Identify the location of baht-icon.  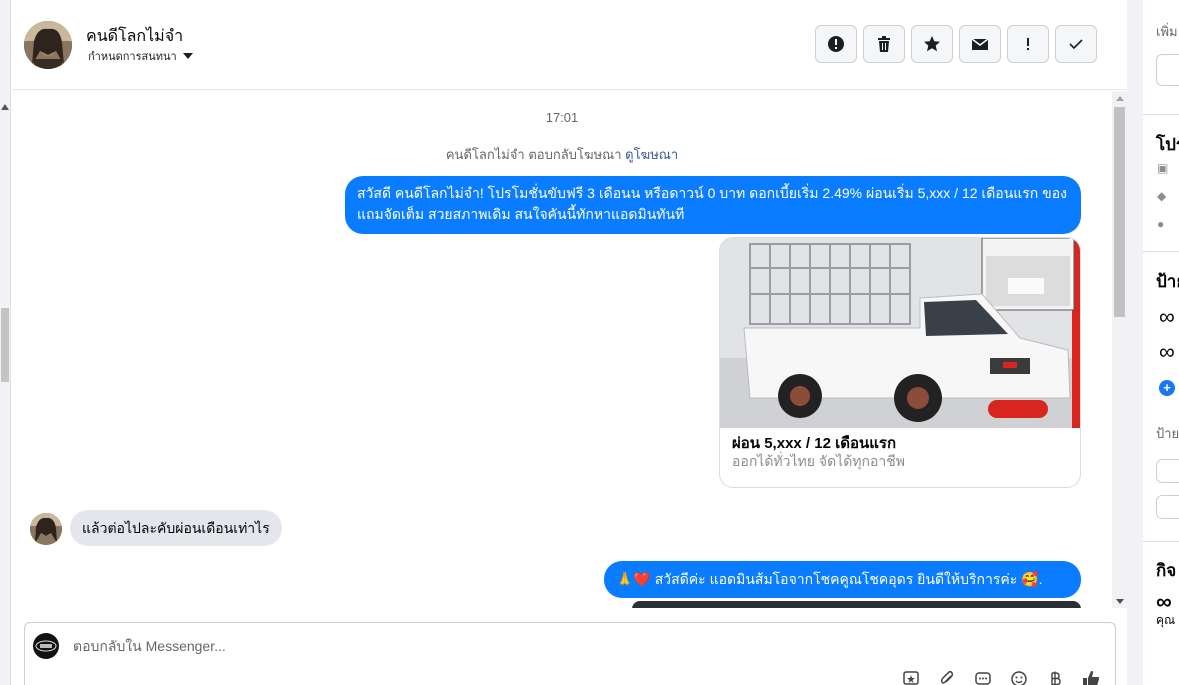
(1056, 678).